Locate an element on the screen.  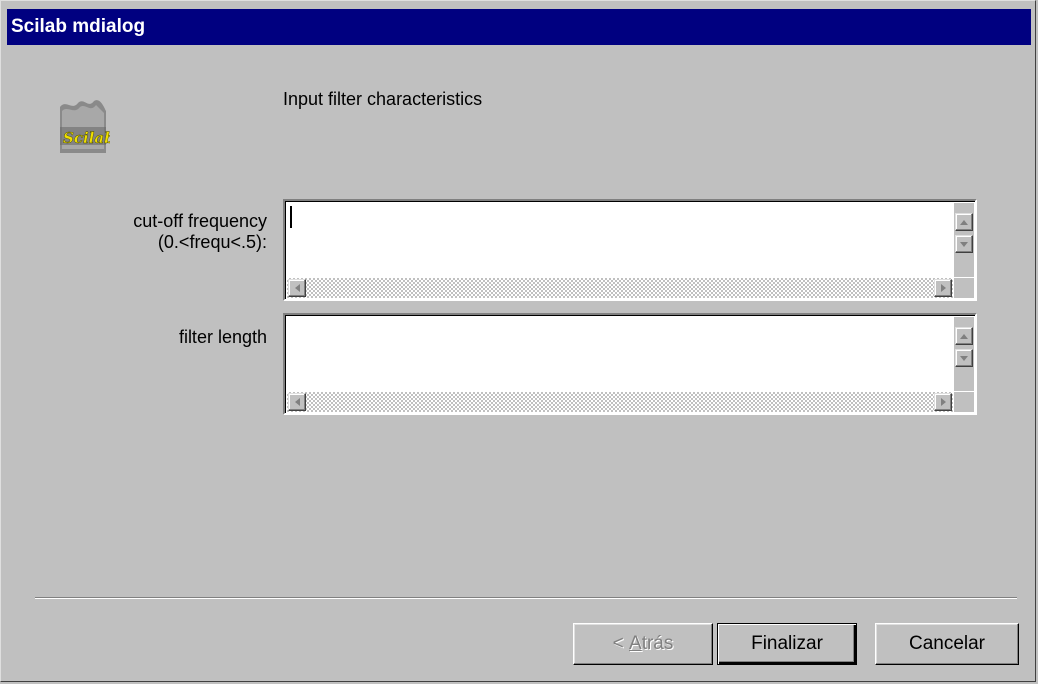
cutoff-frequency-field is located at coordinates (630, 250).